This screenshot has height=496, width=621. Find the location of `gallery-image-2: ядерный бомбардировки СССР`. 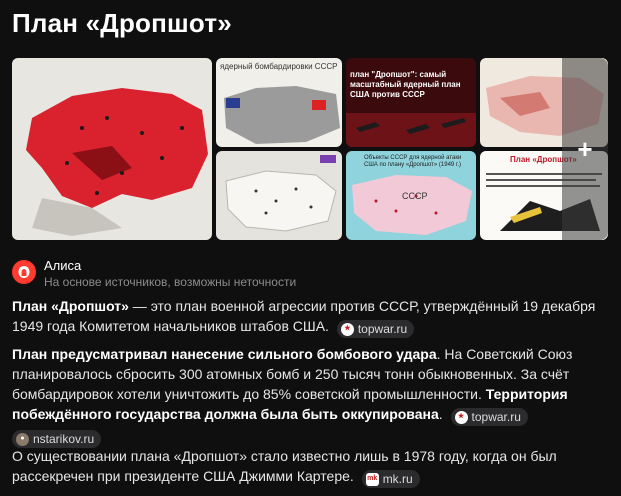

gallery-image-2: ядерный бомбардировки СССР is located at coordinates (279, 102).